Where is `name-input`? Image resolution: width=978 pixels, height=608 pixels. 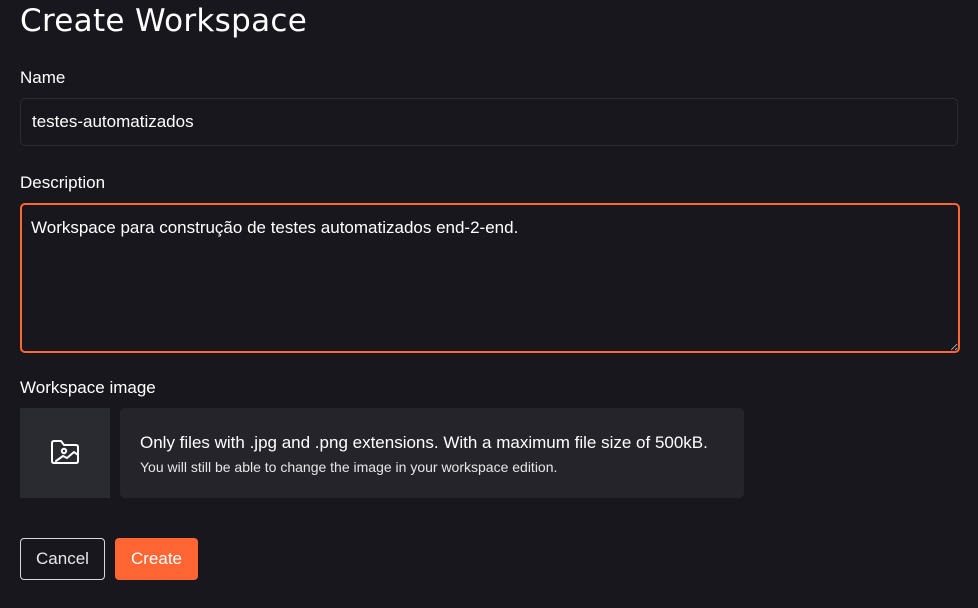 name-input is located at coordinates (489, 122).